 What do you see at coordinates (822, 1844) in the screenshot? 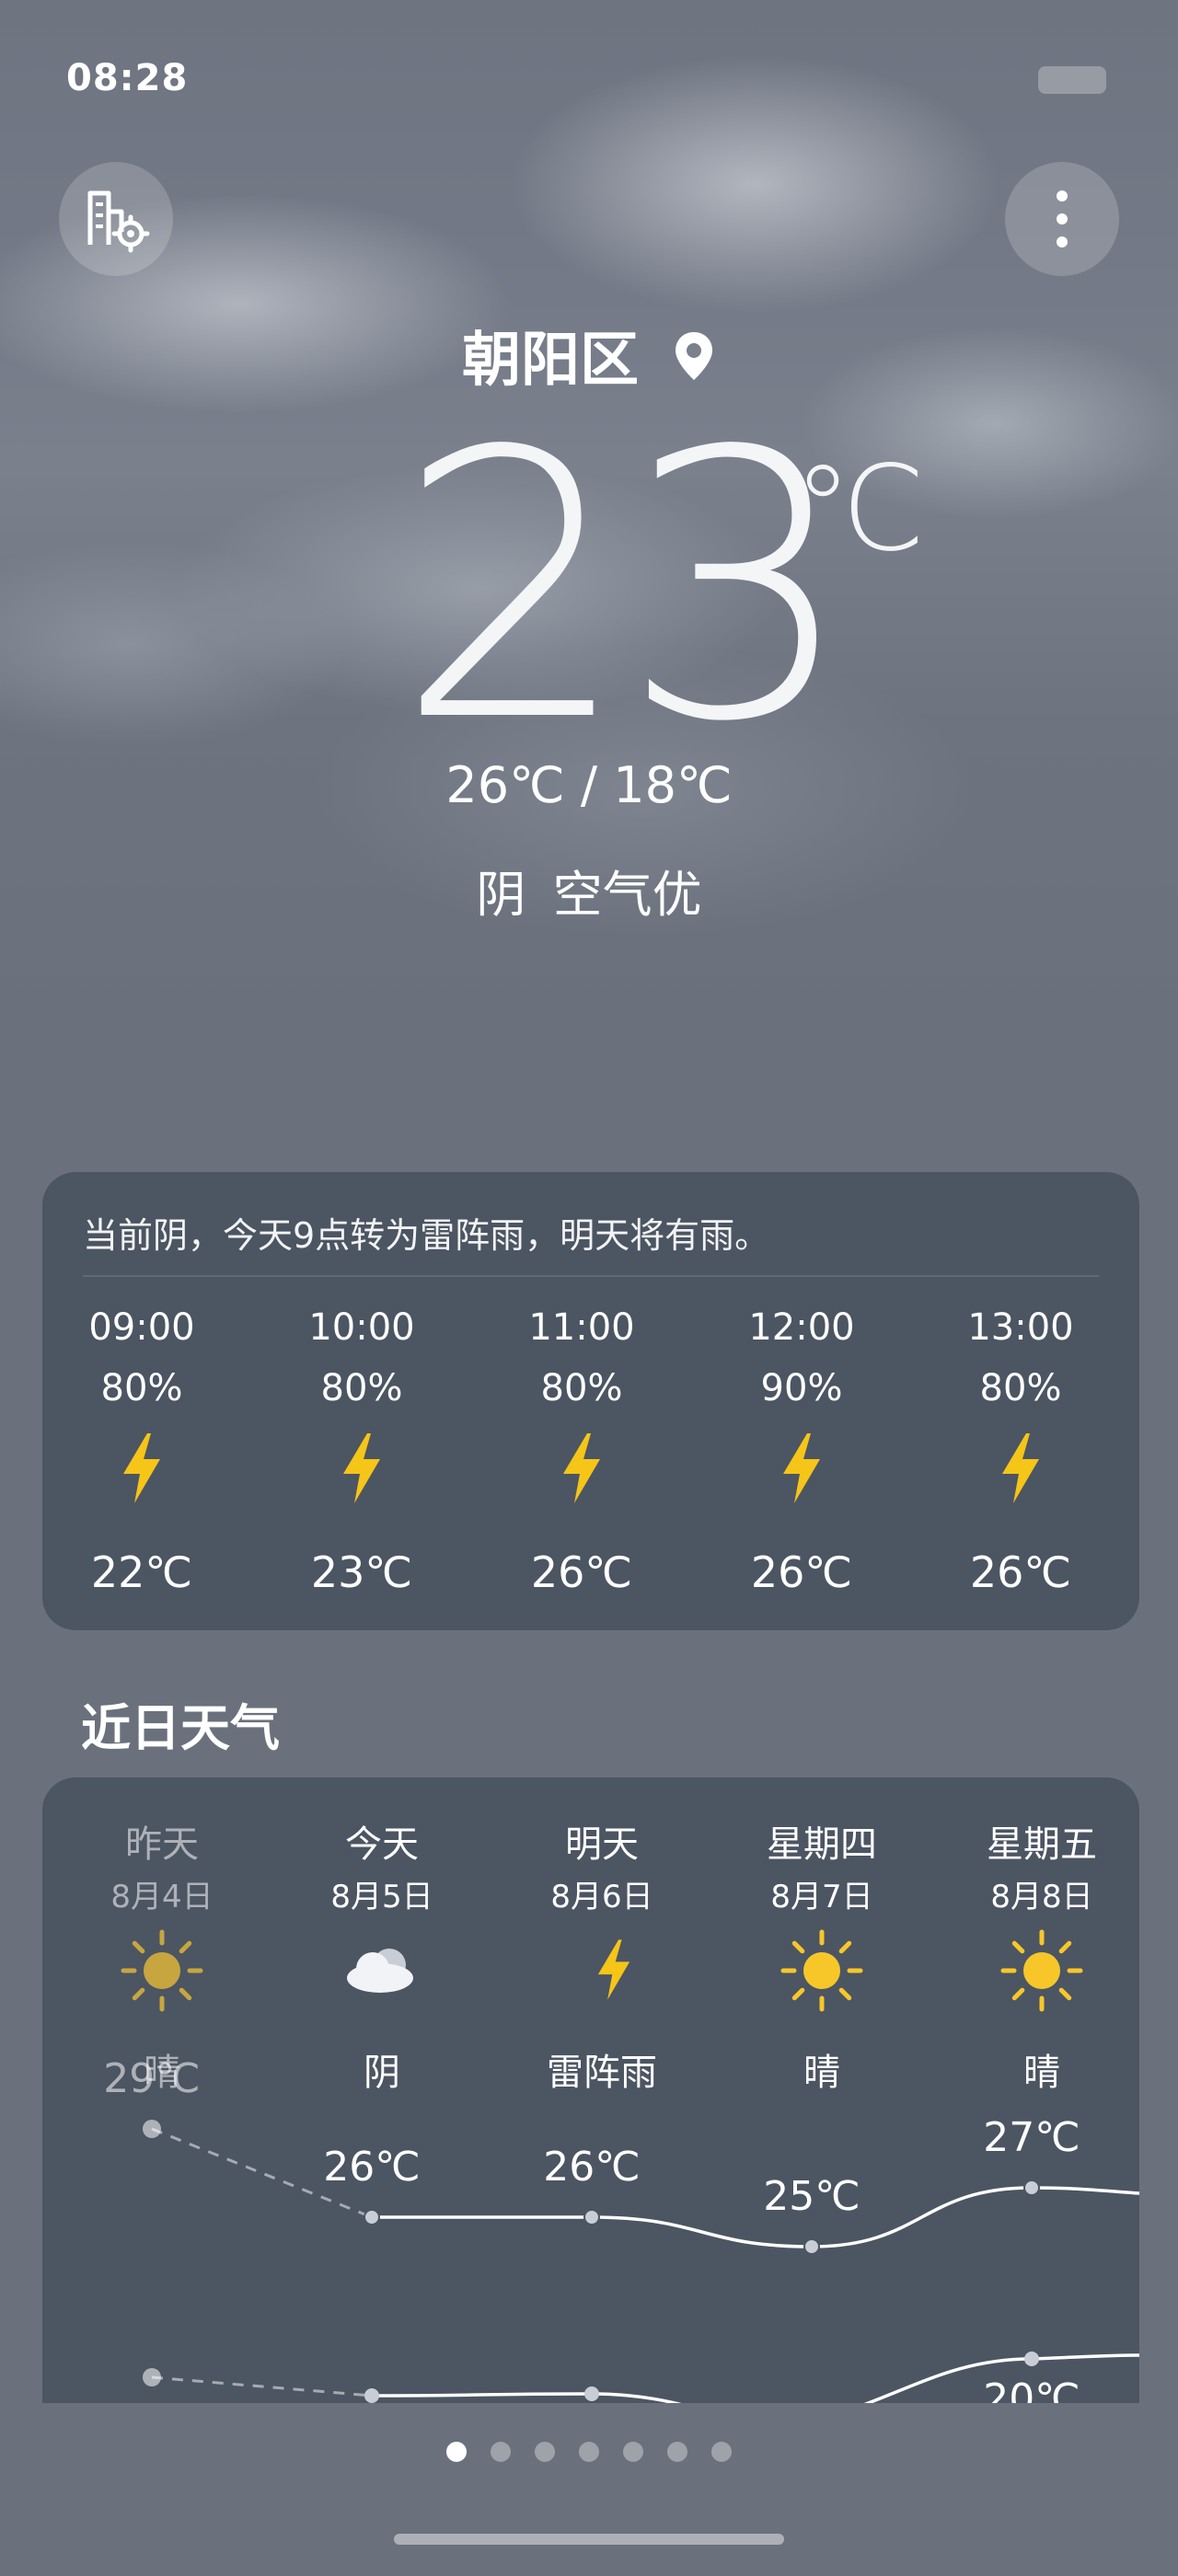
I see `day-name: 星期四` at bounding box center [822, 1844].